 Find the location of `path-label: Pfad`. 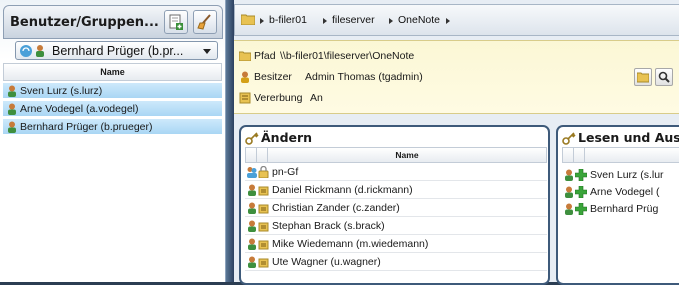

path-label: Pfad is located at coordinates (265, 56).